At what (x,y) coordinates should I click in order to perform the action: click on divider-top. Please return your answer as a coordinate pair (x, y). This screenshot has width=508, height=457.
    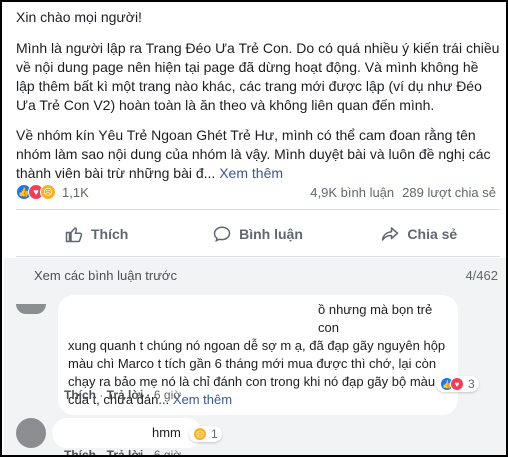
    Looking at the image, I should click on (258, 209).